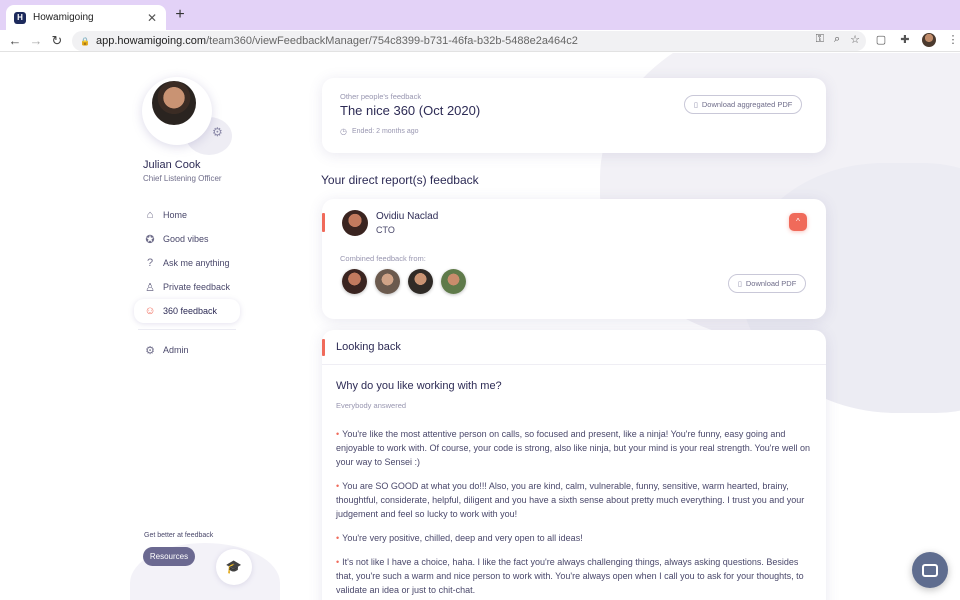 This screenshot has width=960, height=600. What do you see at coordinates (182, 178) in the screenshot?
I see `user-role: Chief Listening Officer` at bounding box center [182, 178].